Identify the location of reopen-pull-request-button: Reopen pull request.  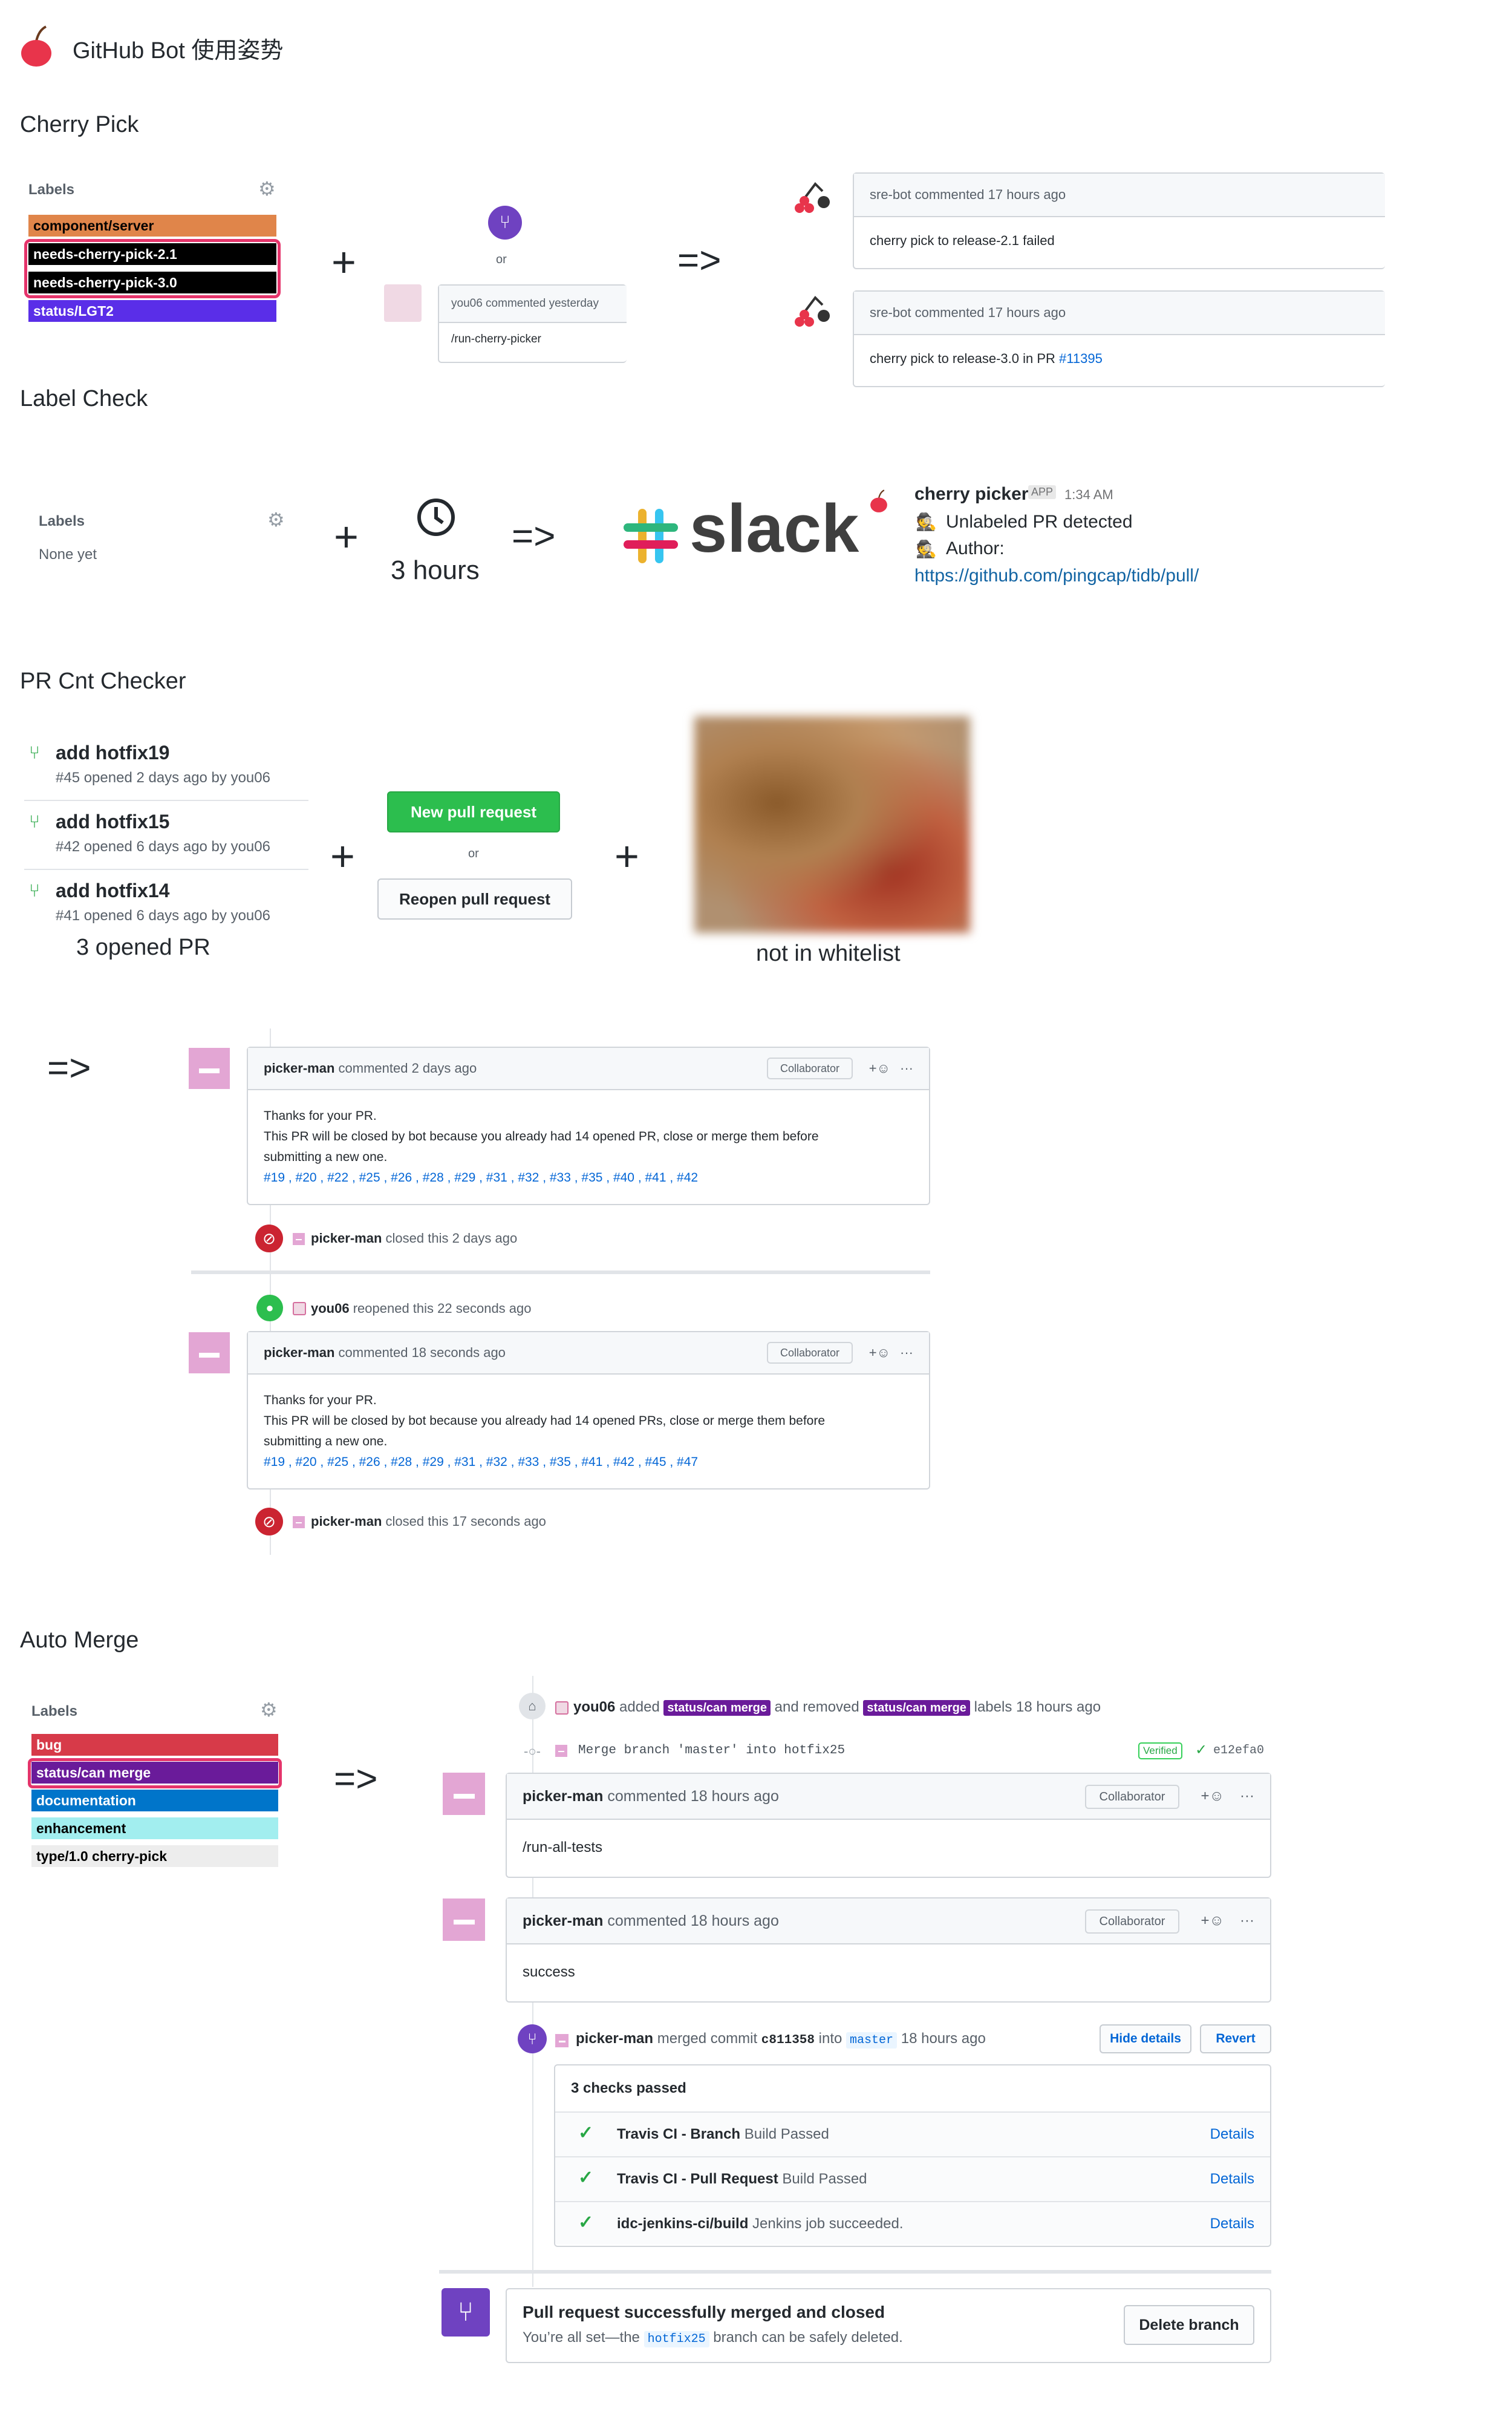
(474, 899).